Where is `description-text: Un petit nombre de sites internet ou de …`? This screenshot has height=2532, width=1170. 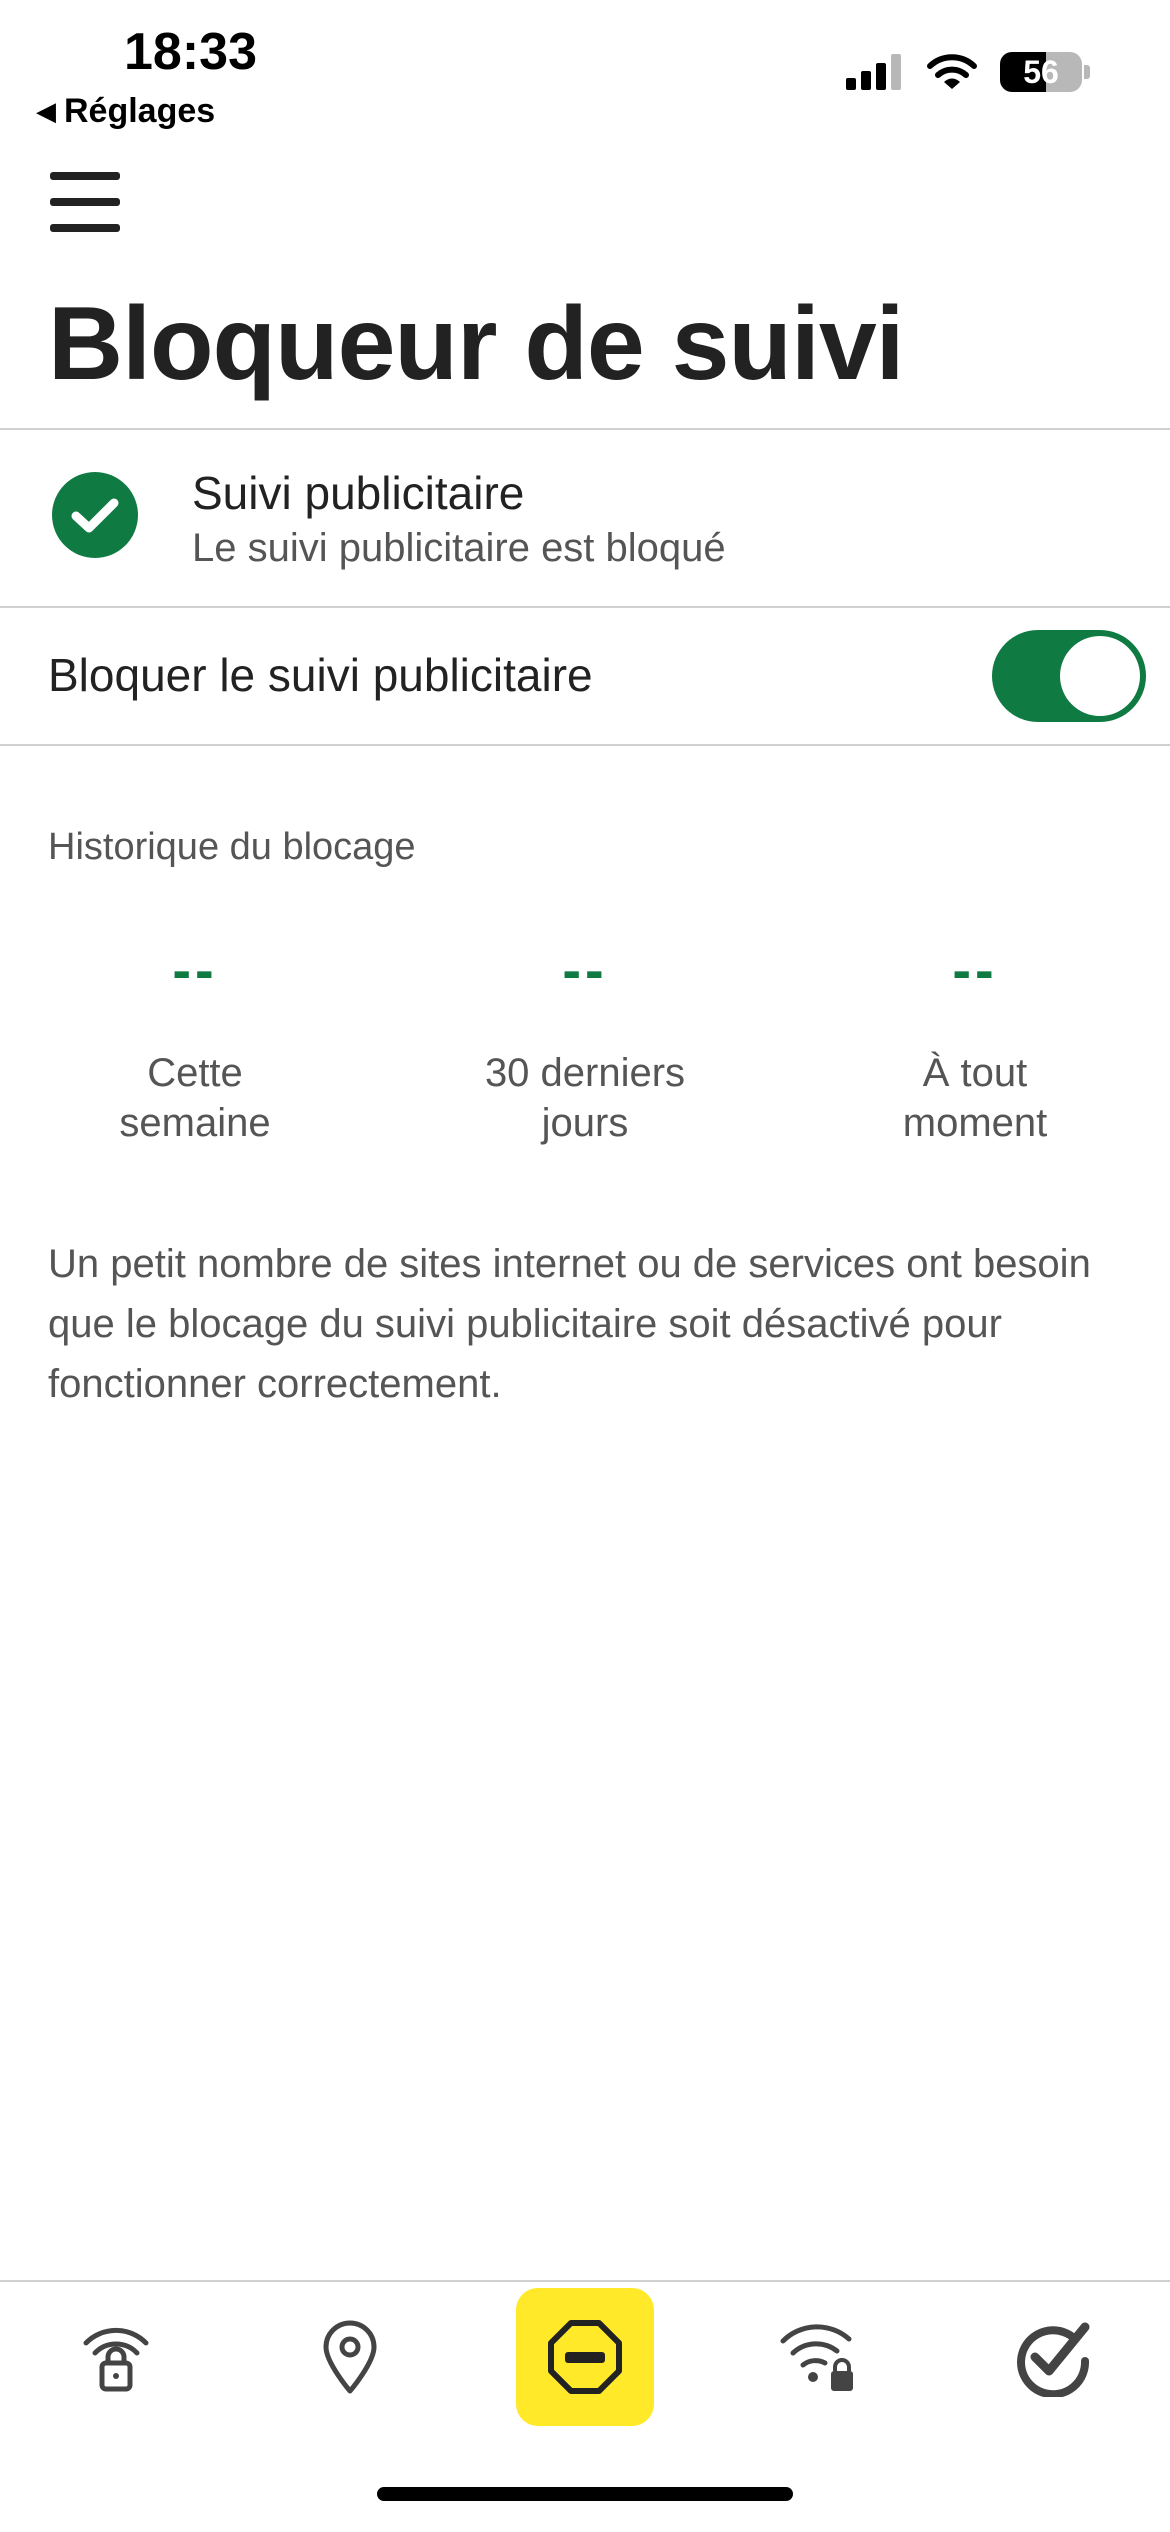 description-text: Un petit nombre de sites internet ou de … is located at coordinates (569, 1324).